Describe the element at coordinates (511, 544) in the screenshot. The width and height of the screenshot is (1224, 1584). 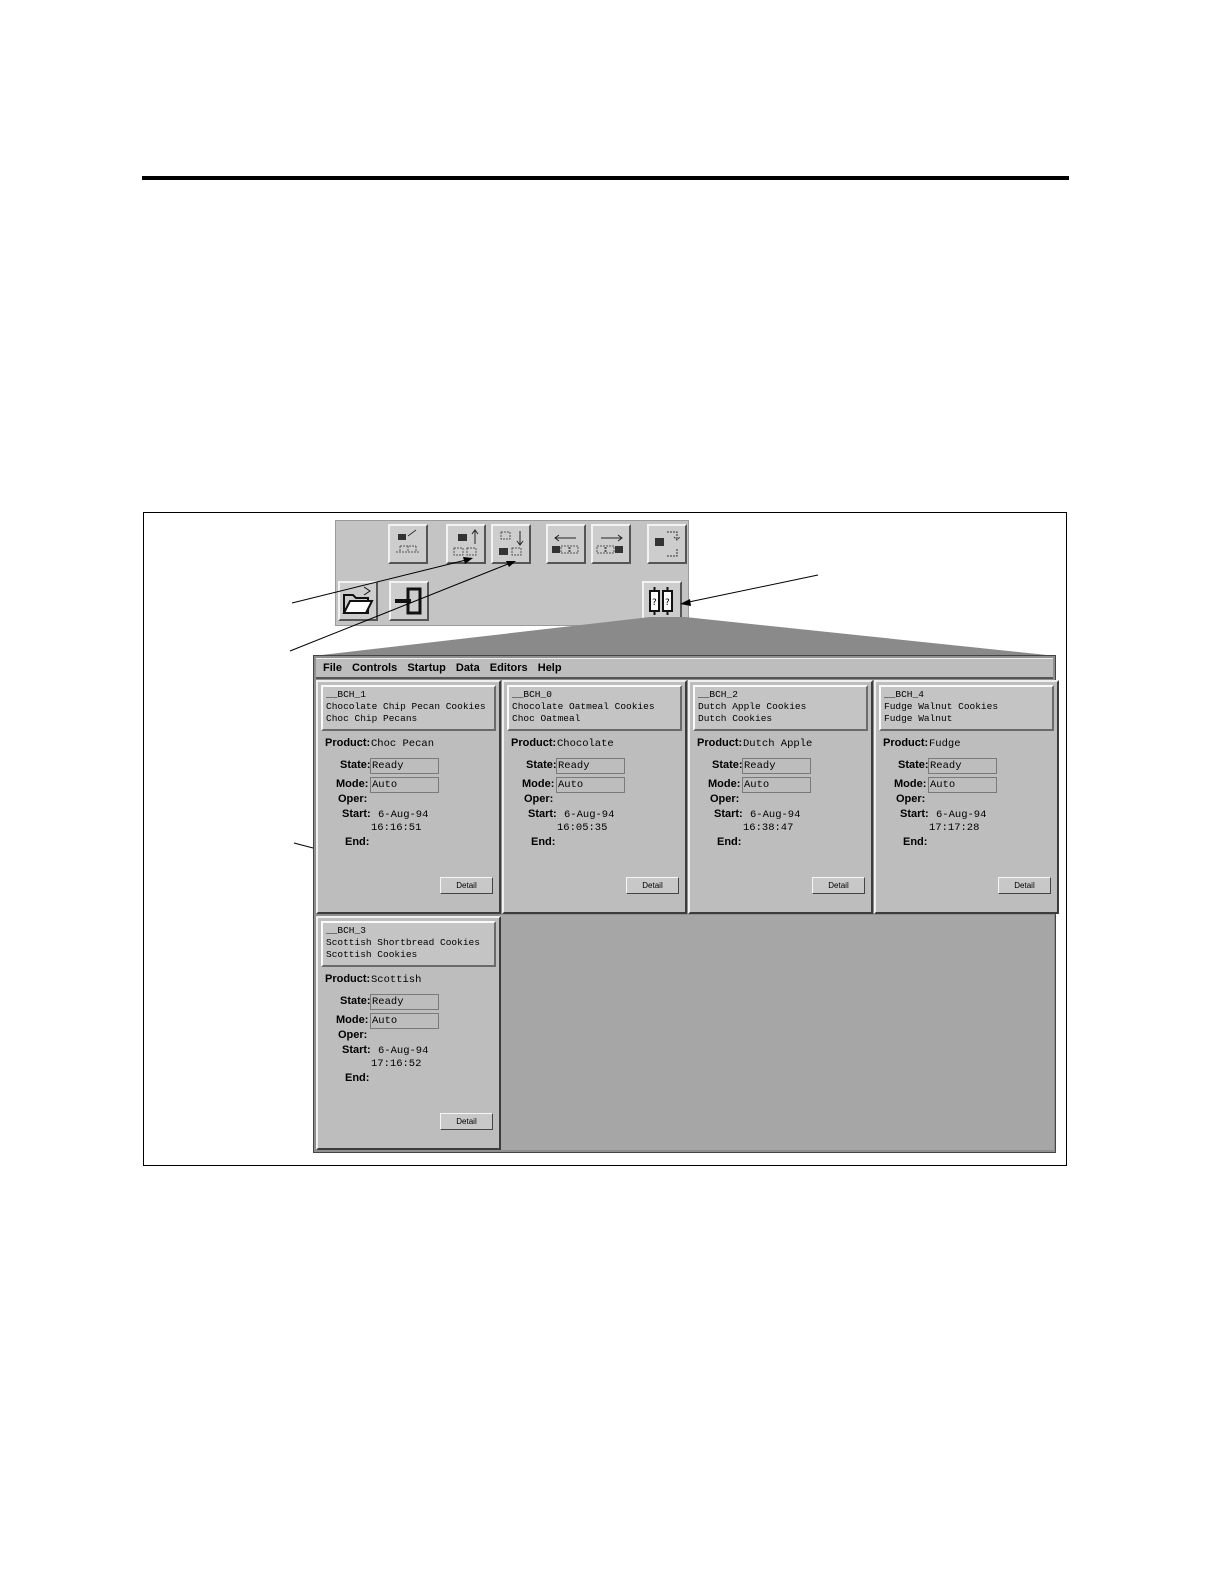
I see `move-down-icon` at that location.